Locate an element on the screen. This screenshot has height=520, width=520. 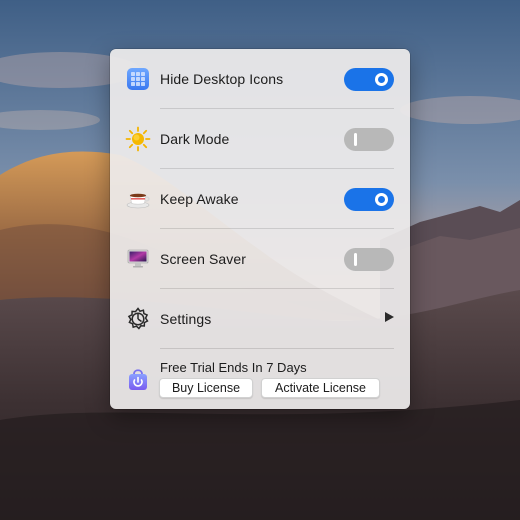
activate-license-button: Activate License is located at coordinates (320, 388).